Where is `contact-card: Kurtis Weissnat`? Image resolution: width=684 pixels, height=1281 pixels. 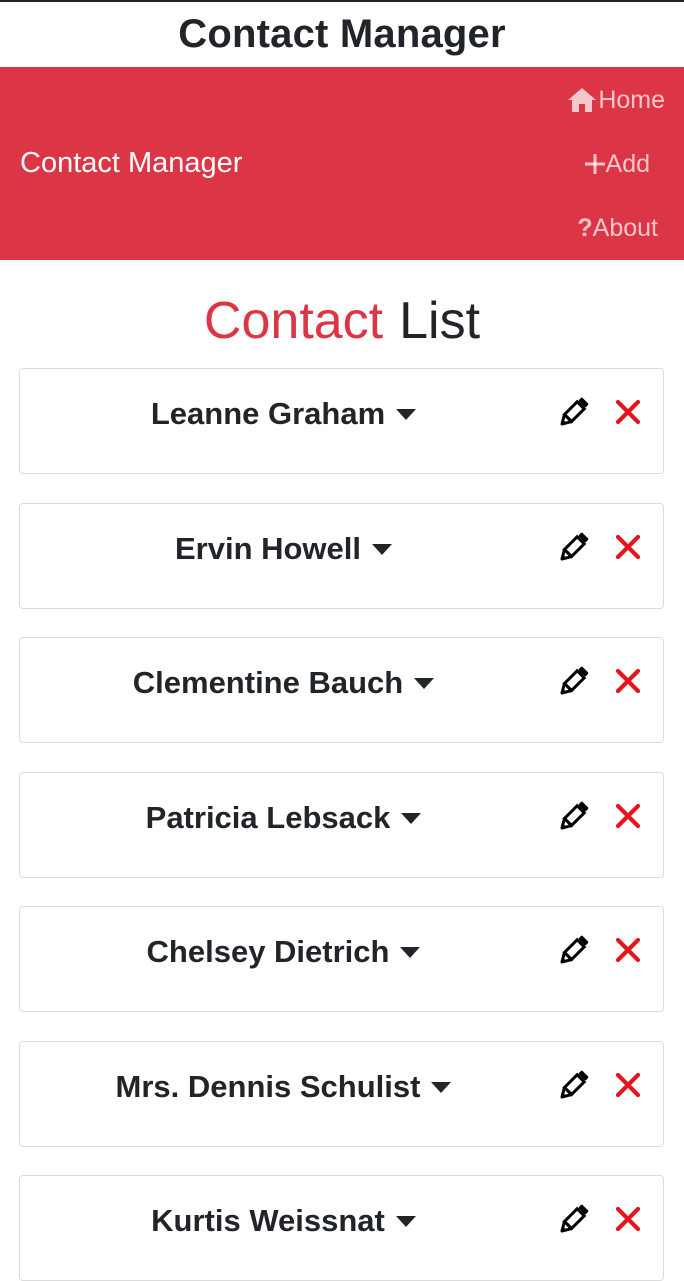
contact-card: Kurtis Weissnat is located at coordinates (341, 1228).